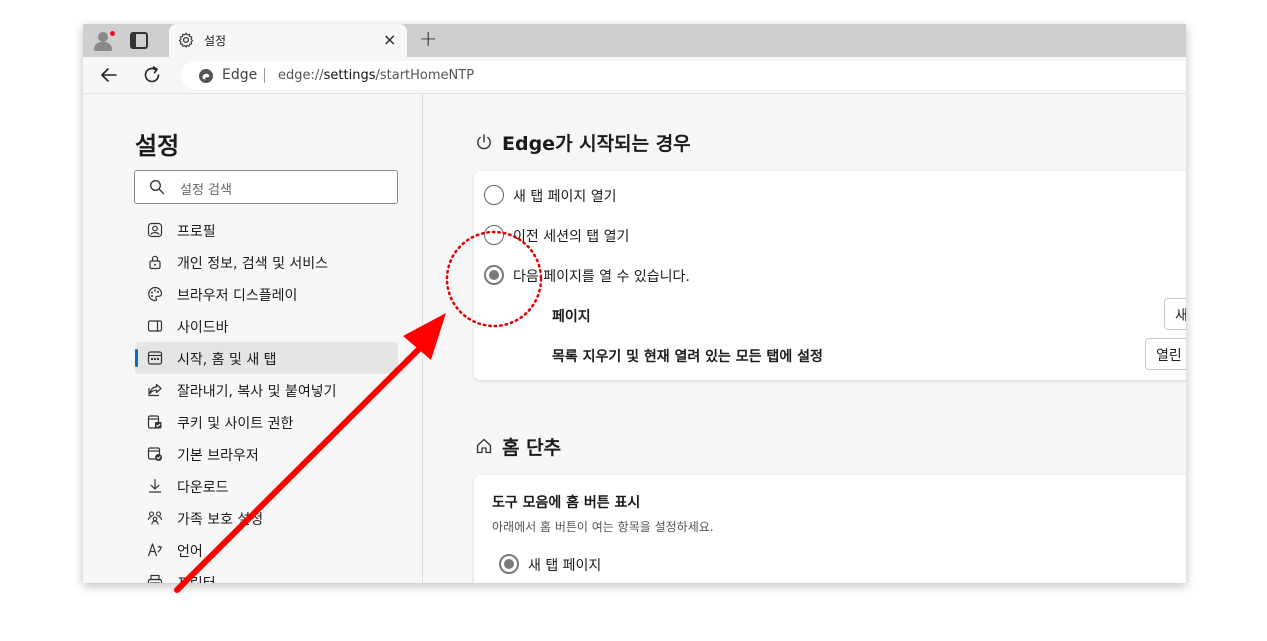  I want to click on avatar-head, so click(103, 37).